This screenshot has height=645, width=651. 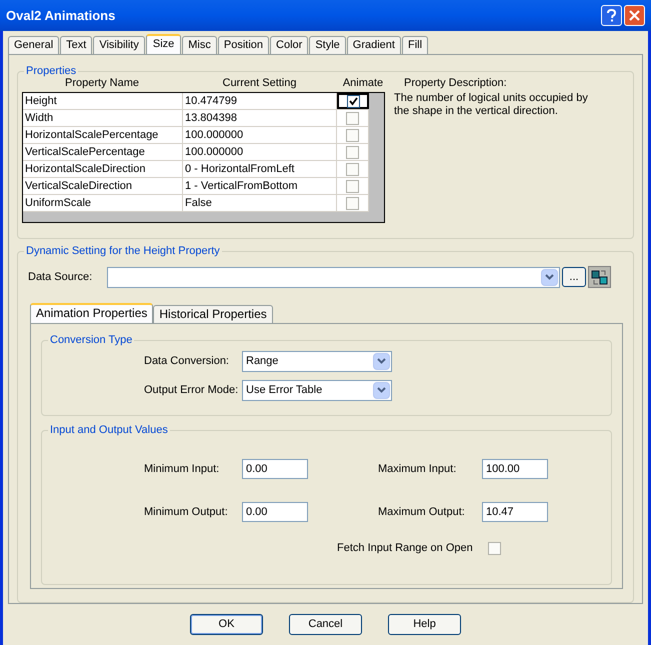 What do you see at coordinates (61, 15) in the screenshot?
I see `window-title: Oval2 Animations` at bounding box center [61, 15].